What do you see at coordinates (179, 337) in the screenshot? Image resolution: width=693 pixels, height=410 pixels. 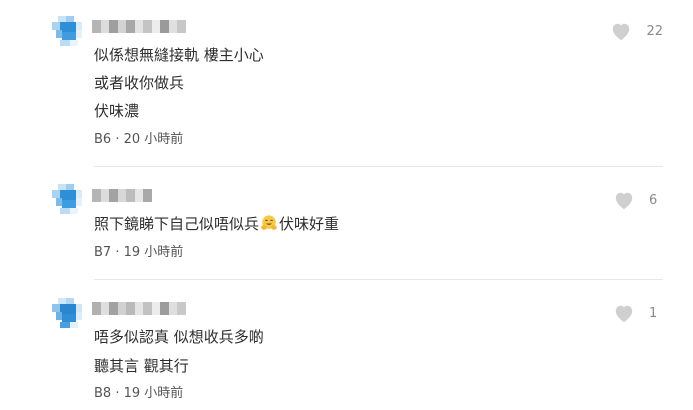 I see `comment-line: 唔多似認真 似想收兵多啲` at bounding box center [179, 337].